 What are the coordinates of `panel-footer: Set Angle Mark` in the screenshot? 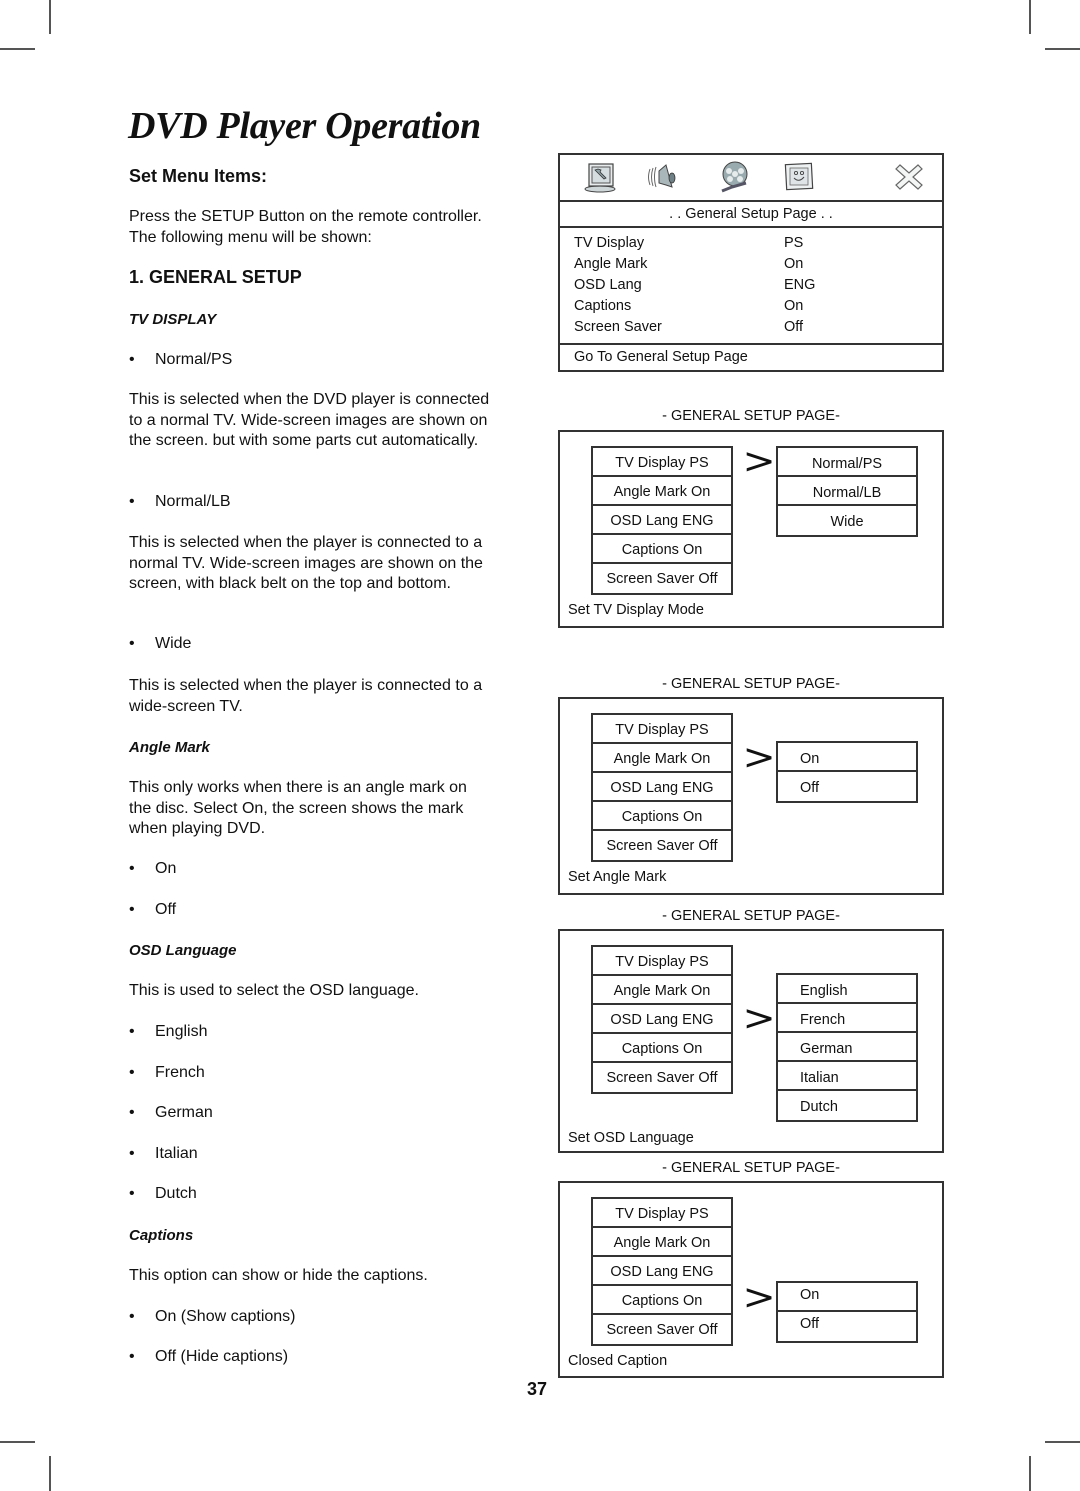 It's located at (617, 877).